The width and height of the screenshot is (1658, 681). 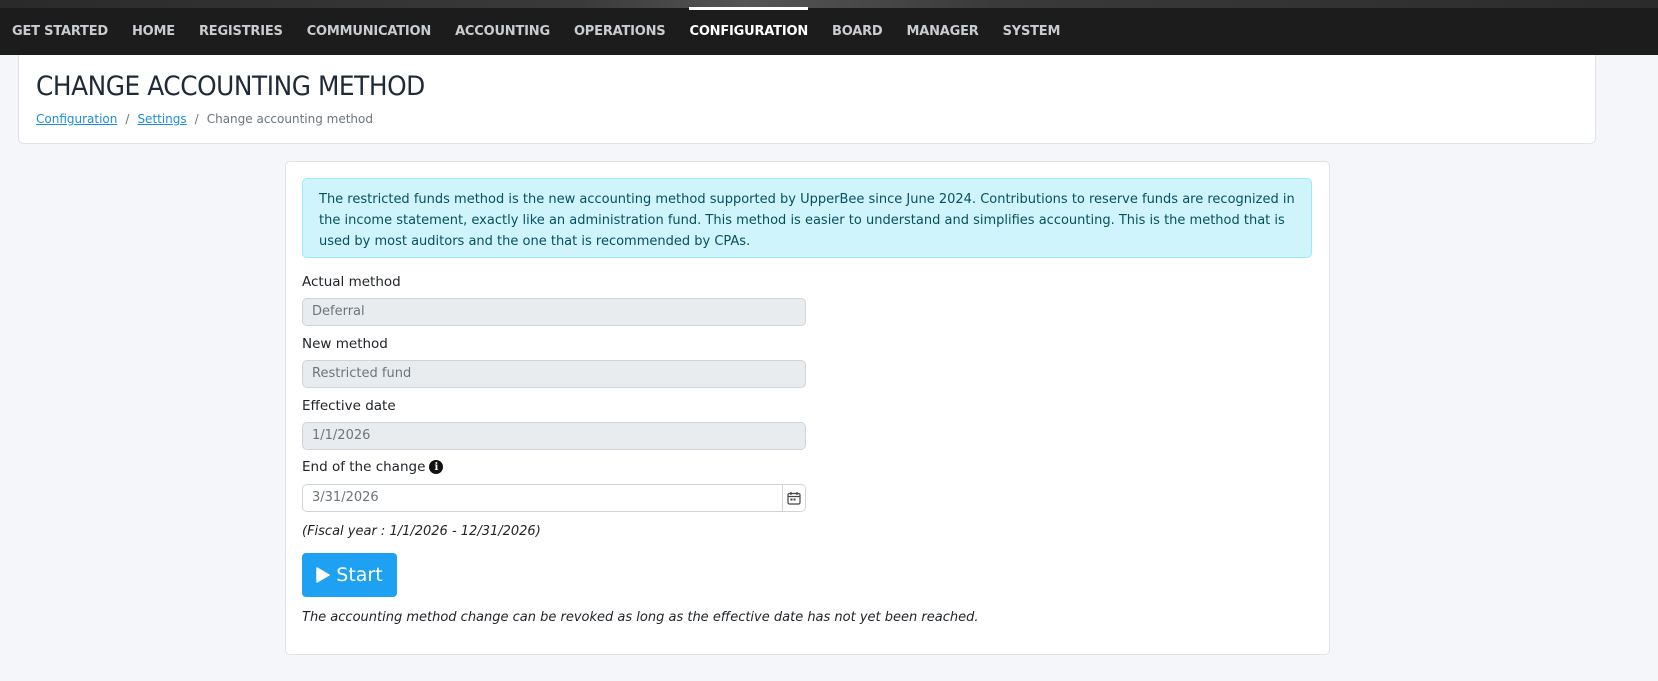 I want to click on calendar-icon, so click(x=793, y=498).